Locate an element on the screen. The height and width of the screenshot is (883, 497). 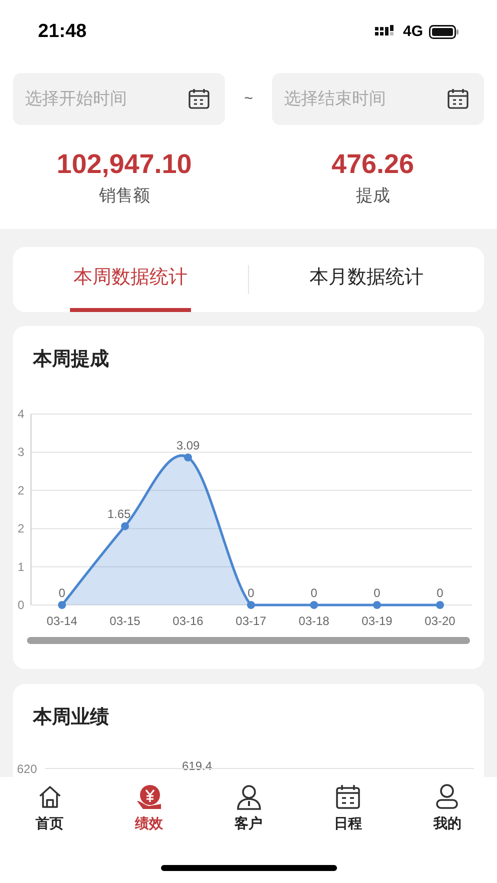
person-icon is located at coordinates (248, 797).